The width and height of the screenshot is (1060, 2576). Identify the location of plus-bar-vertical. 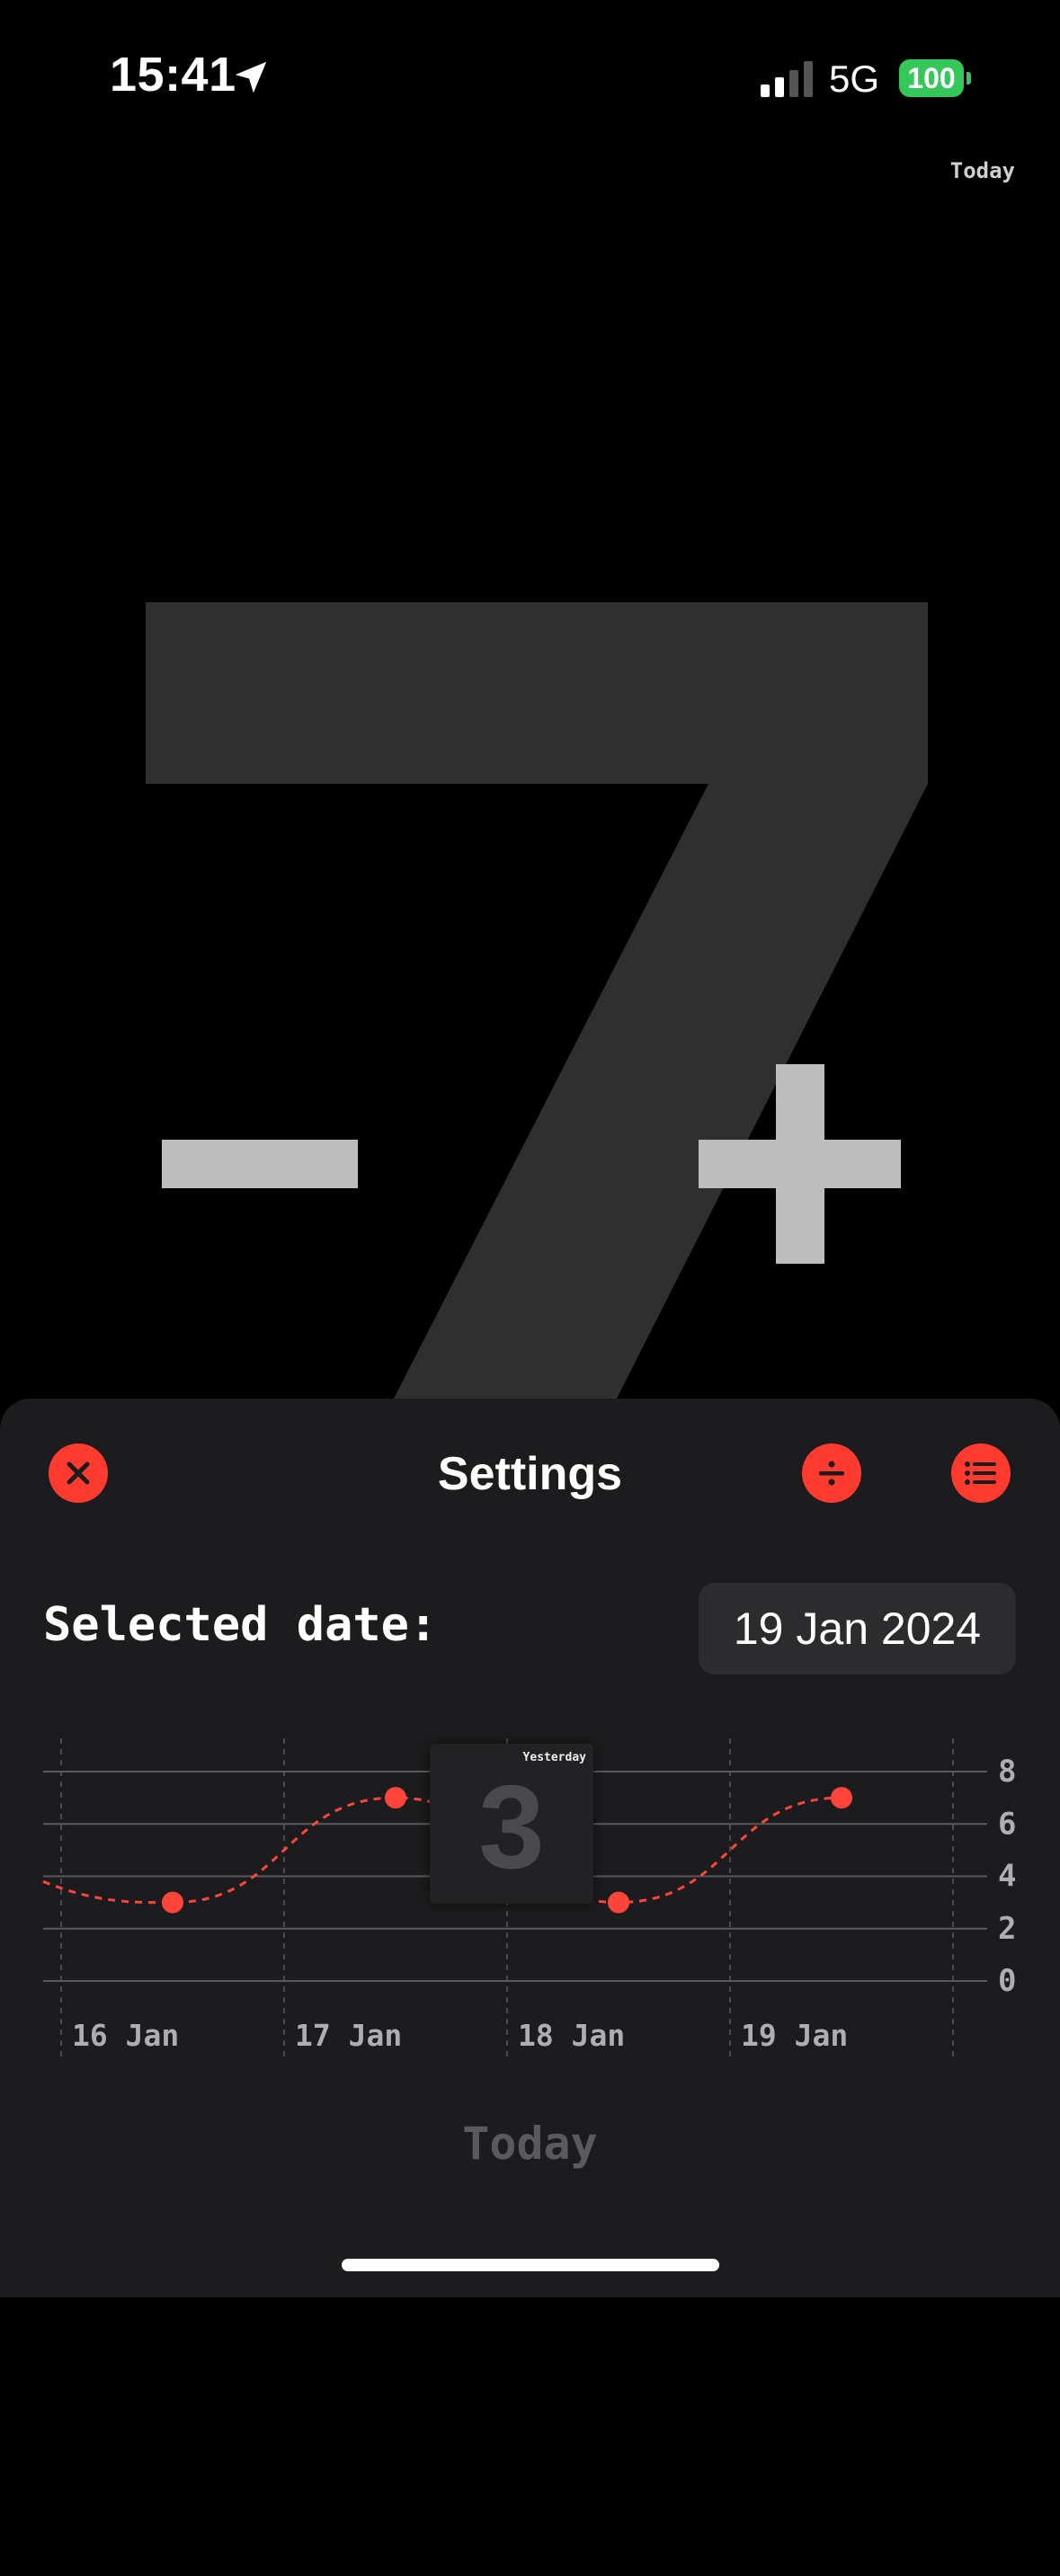
(800, 1164).